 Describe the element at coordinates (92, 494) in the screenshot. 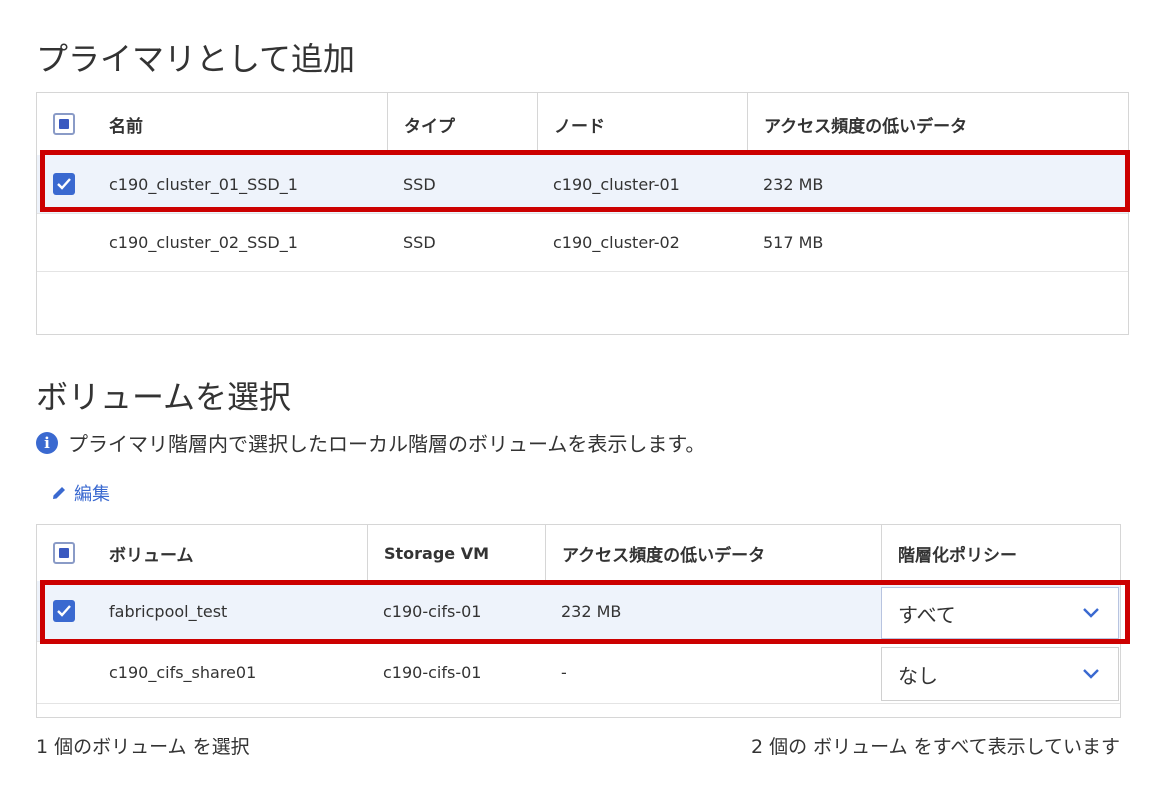

I see `edit-label: 編集` at that location.